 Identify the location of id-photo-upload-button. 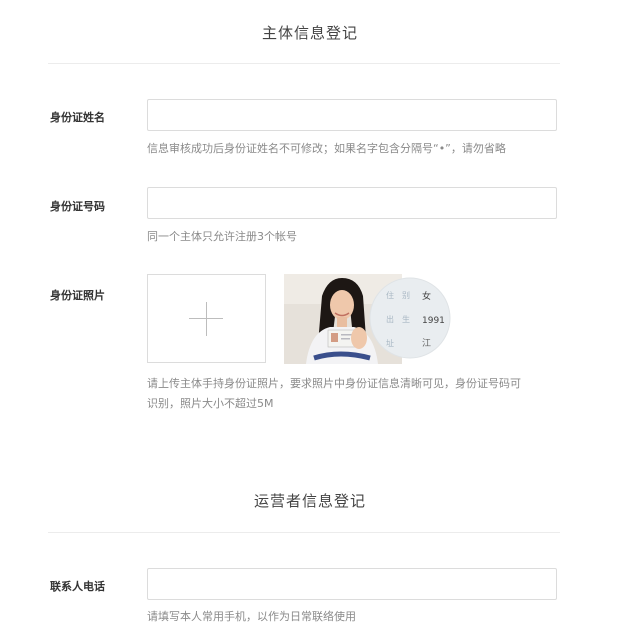
(206, 318).